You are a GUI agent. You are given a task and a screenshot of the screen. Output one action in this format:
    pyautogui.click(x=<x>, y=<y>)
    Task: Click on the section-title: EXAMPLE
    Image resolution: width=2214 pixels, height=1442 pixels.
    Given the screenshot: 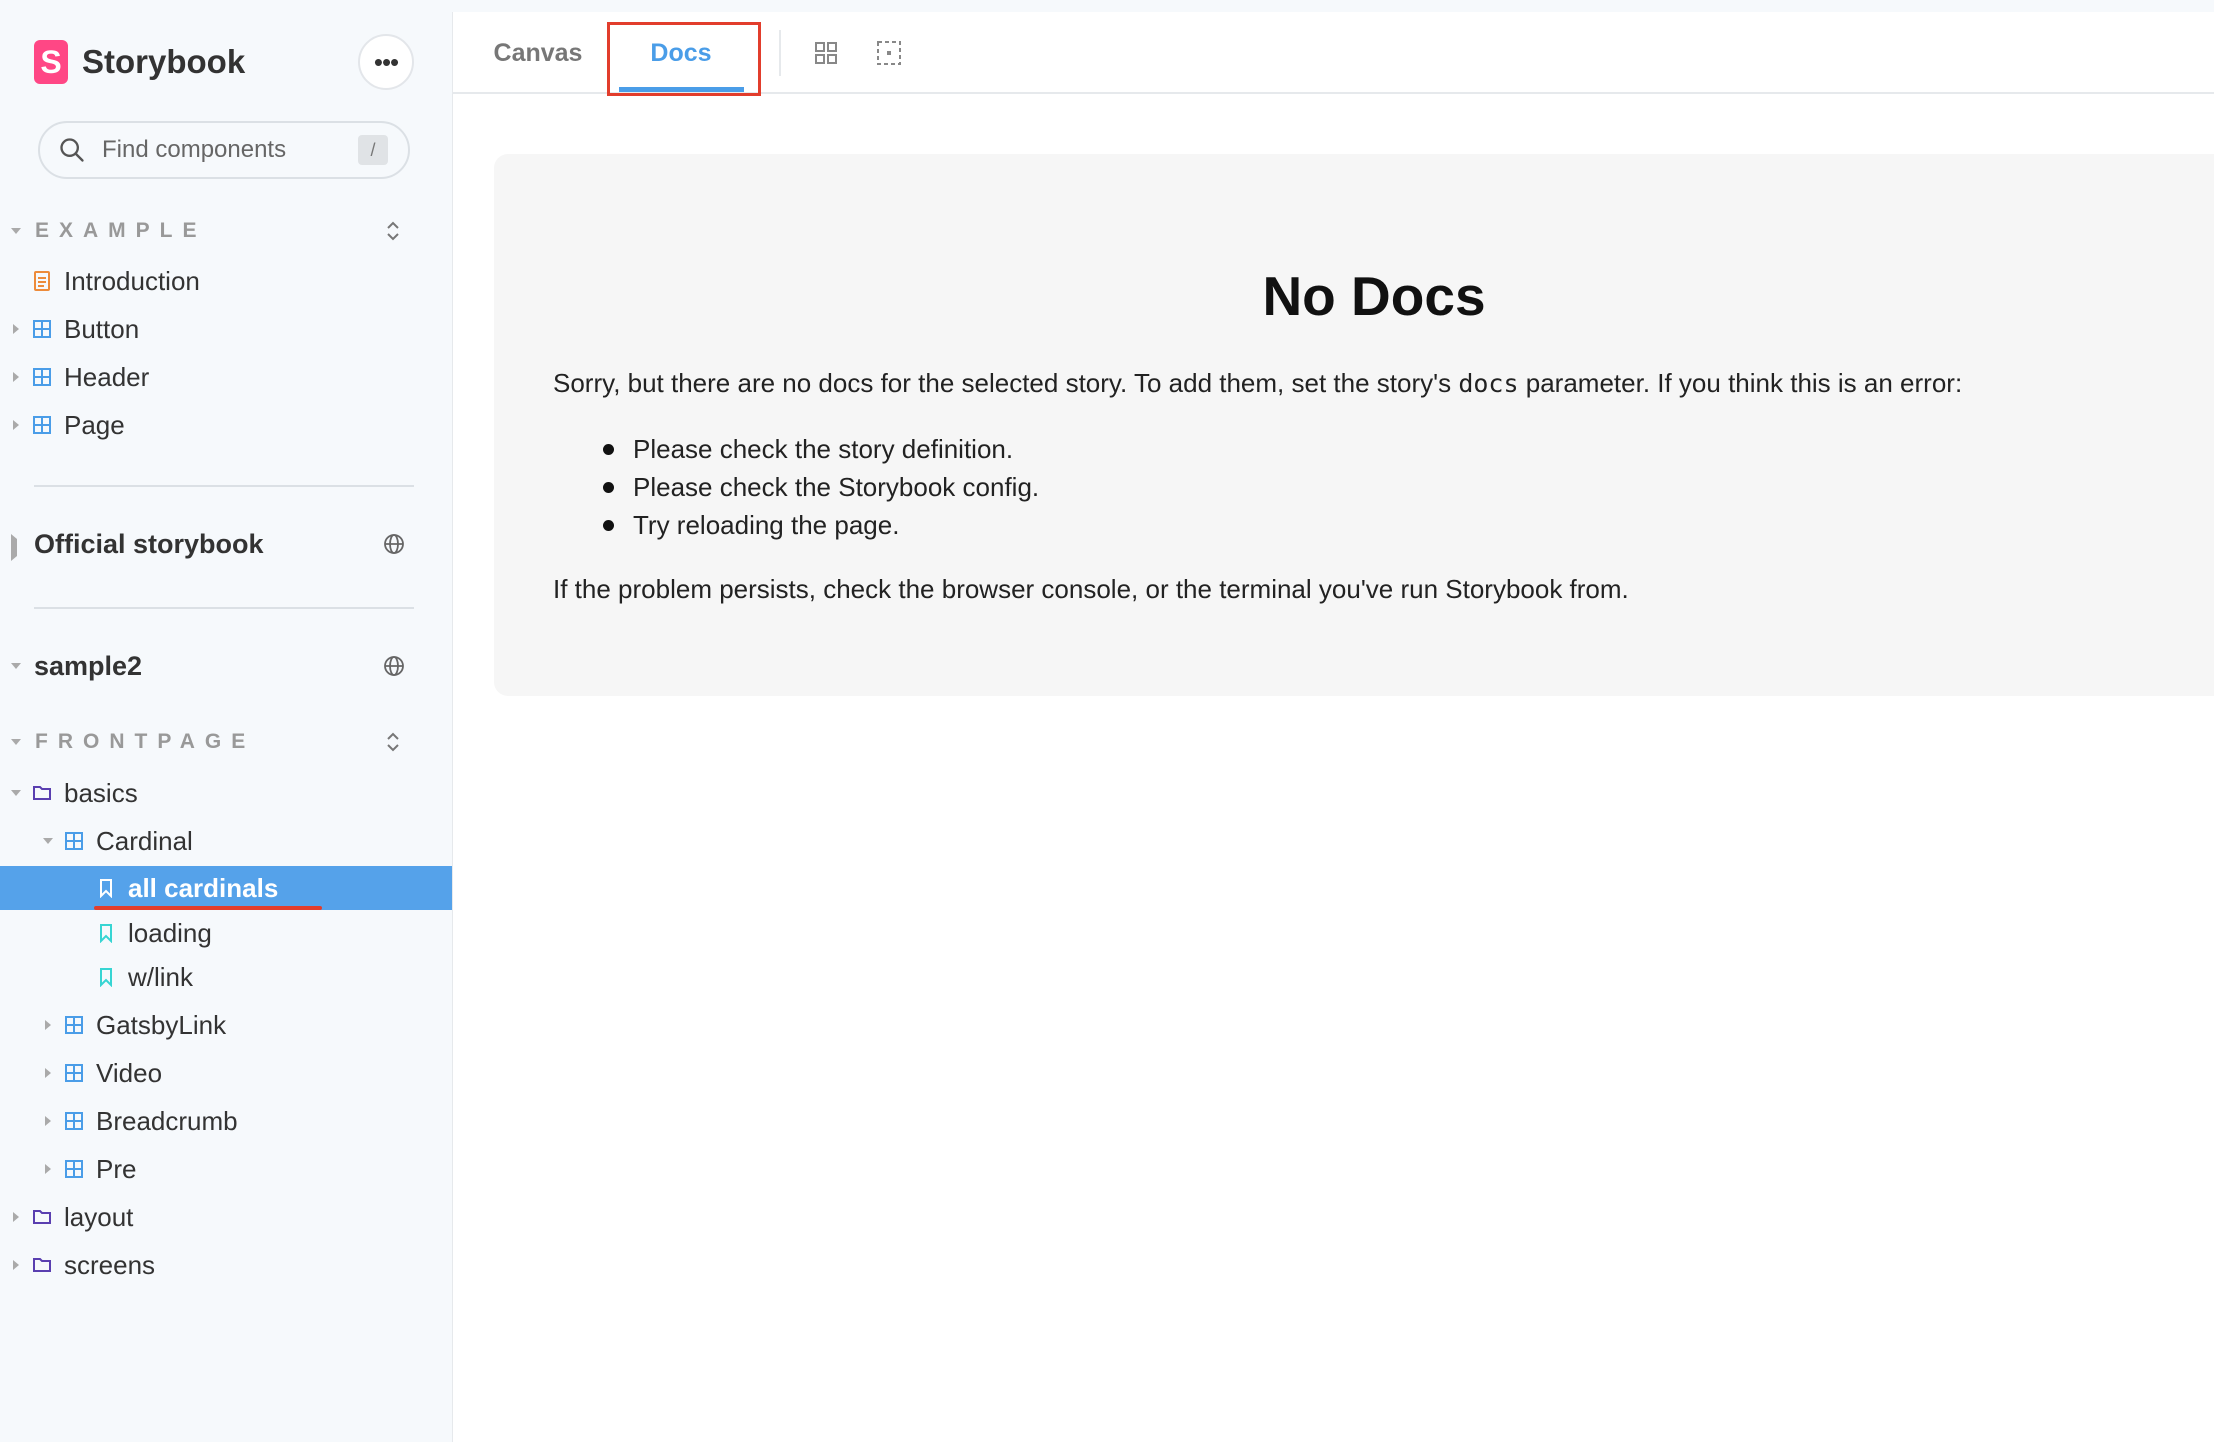 What is the action you would take?
    pyautogui.click(x=121, y=230)
    